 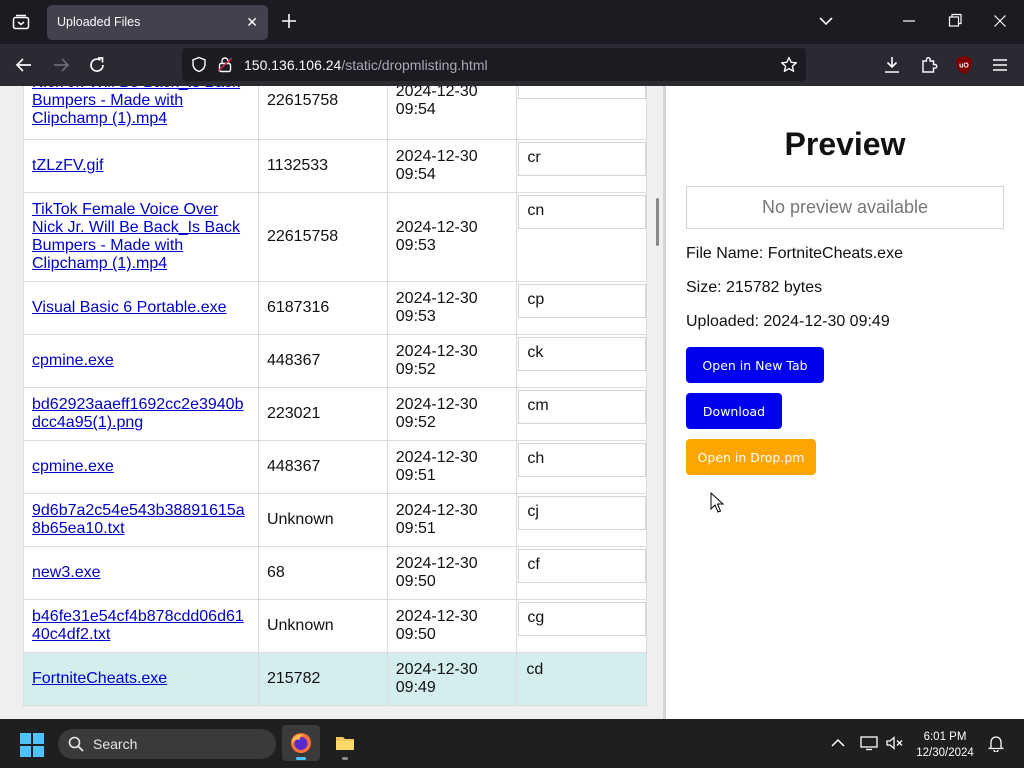 What do you see at coordinates (582, 513) in the screenshot?
I see `file-code-field: cj` at bounding box center [582, 513].